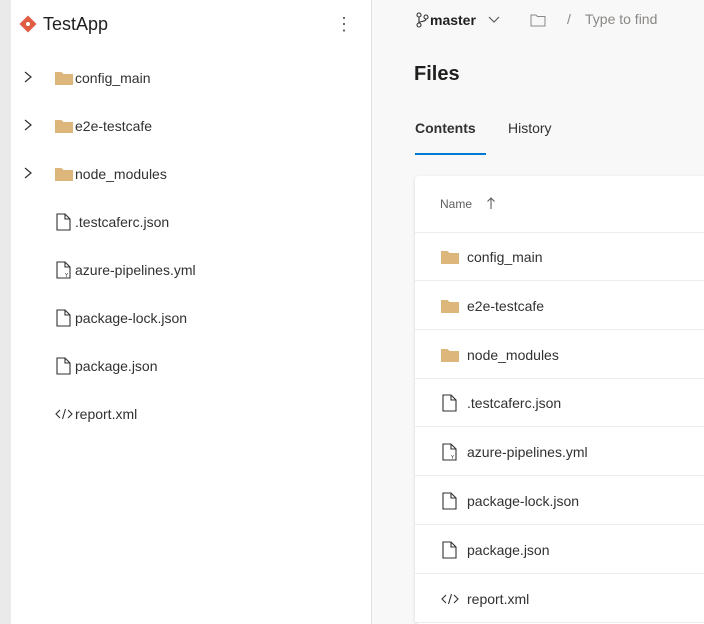 This screenshot has width=704, height=624. I want to click on table-row: .testcaferc.json, so click(559, 403).